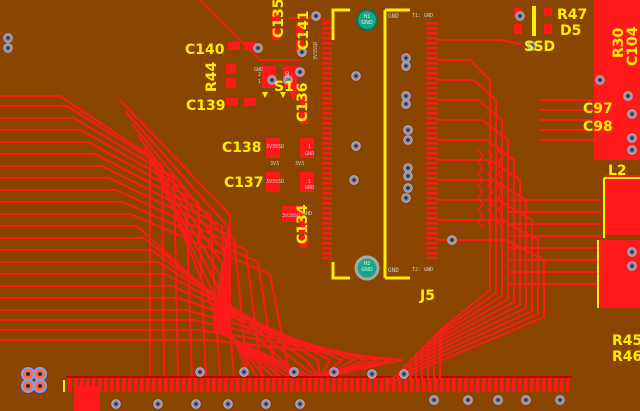 The height and width of the screenshot is (411, 640). Describe the element at coordinates (427, 296) in the screenshot. I see `ref-j5: J5` at that location.